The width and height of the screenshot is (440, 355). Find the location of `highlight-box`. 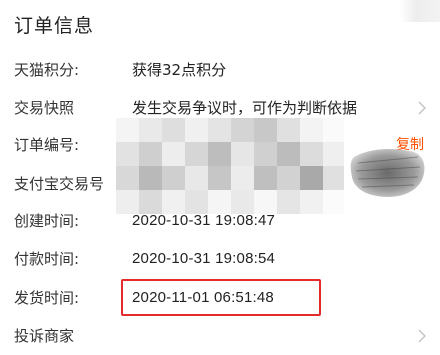

highlight-box is located at coordinates (221, 297).